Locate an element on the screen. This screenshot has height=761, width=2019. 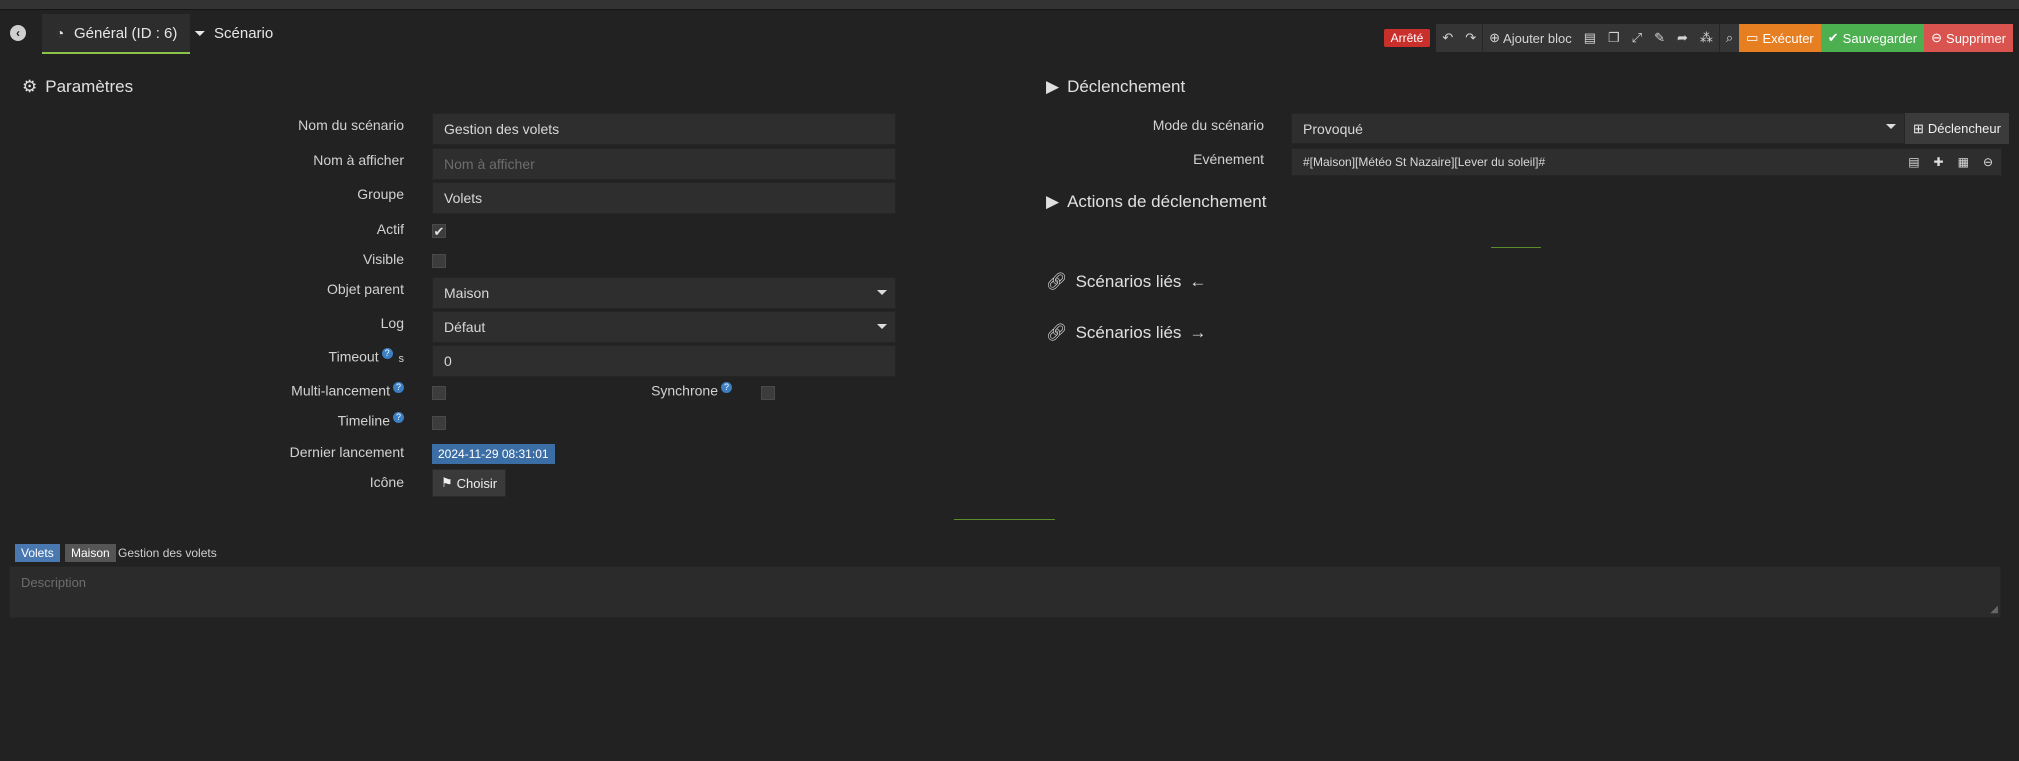
arrow-left-icon: ← is located at coordinates (1198, 281).